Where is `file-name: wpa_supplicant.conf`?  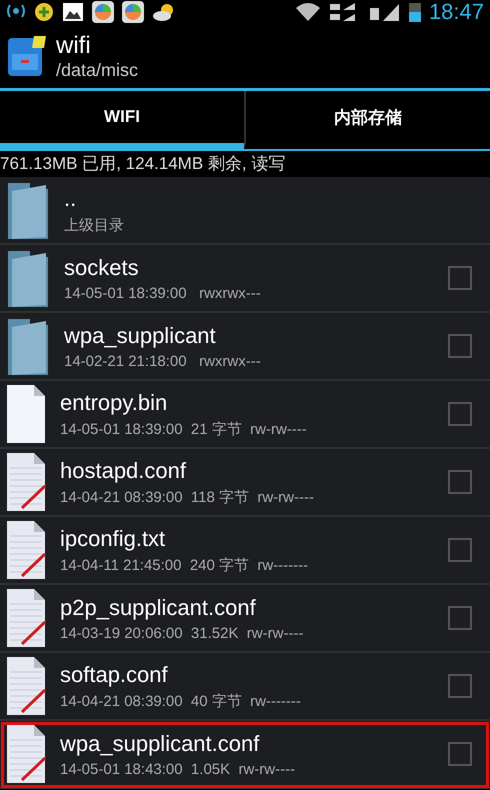
file-name: wpa_supplicant.conf is located at coordinates (160, 743).